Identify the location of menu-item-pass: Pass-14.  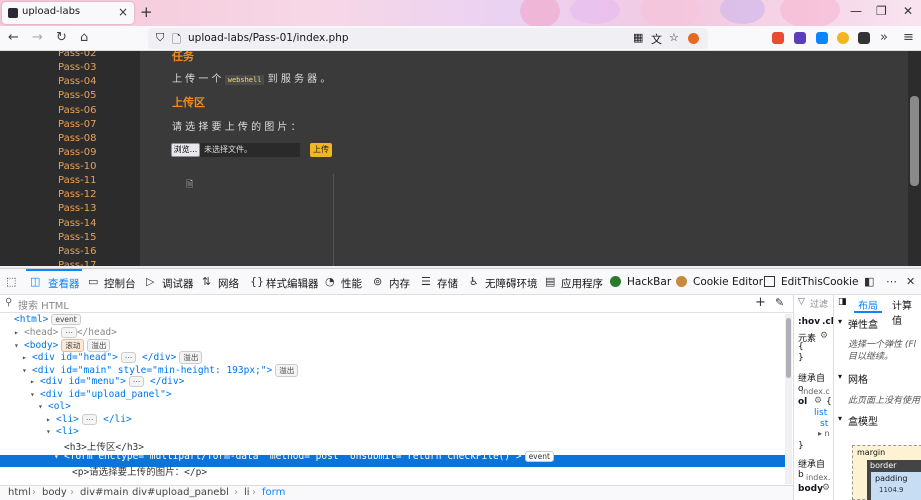
(77, 223).